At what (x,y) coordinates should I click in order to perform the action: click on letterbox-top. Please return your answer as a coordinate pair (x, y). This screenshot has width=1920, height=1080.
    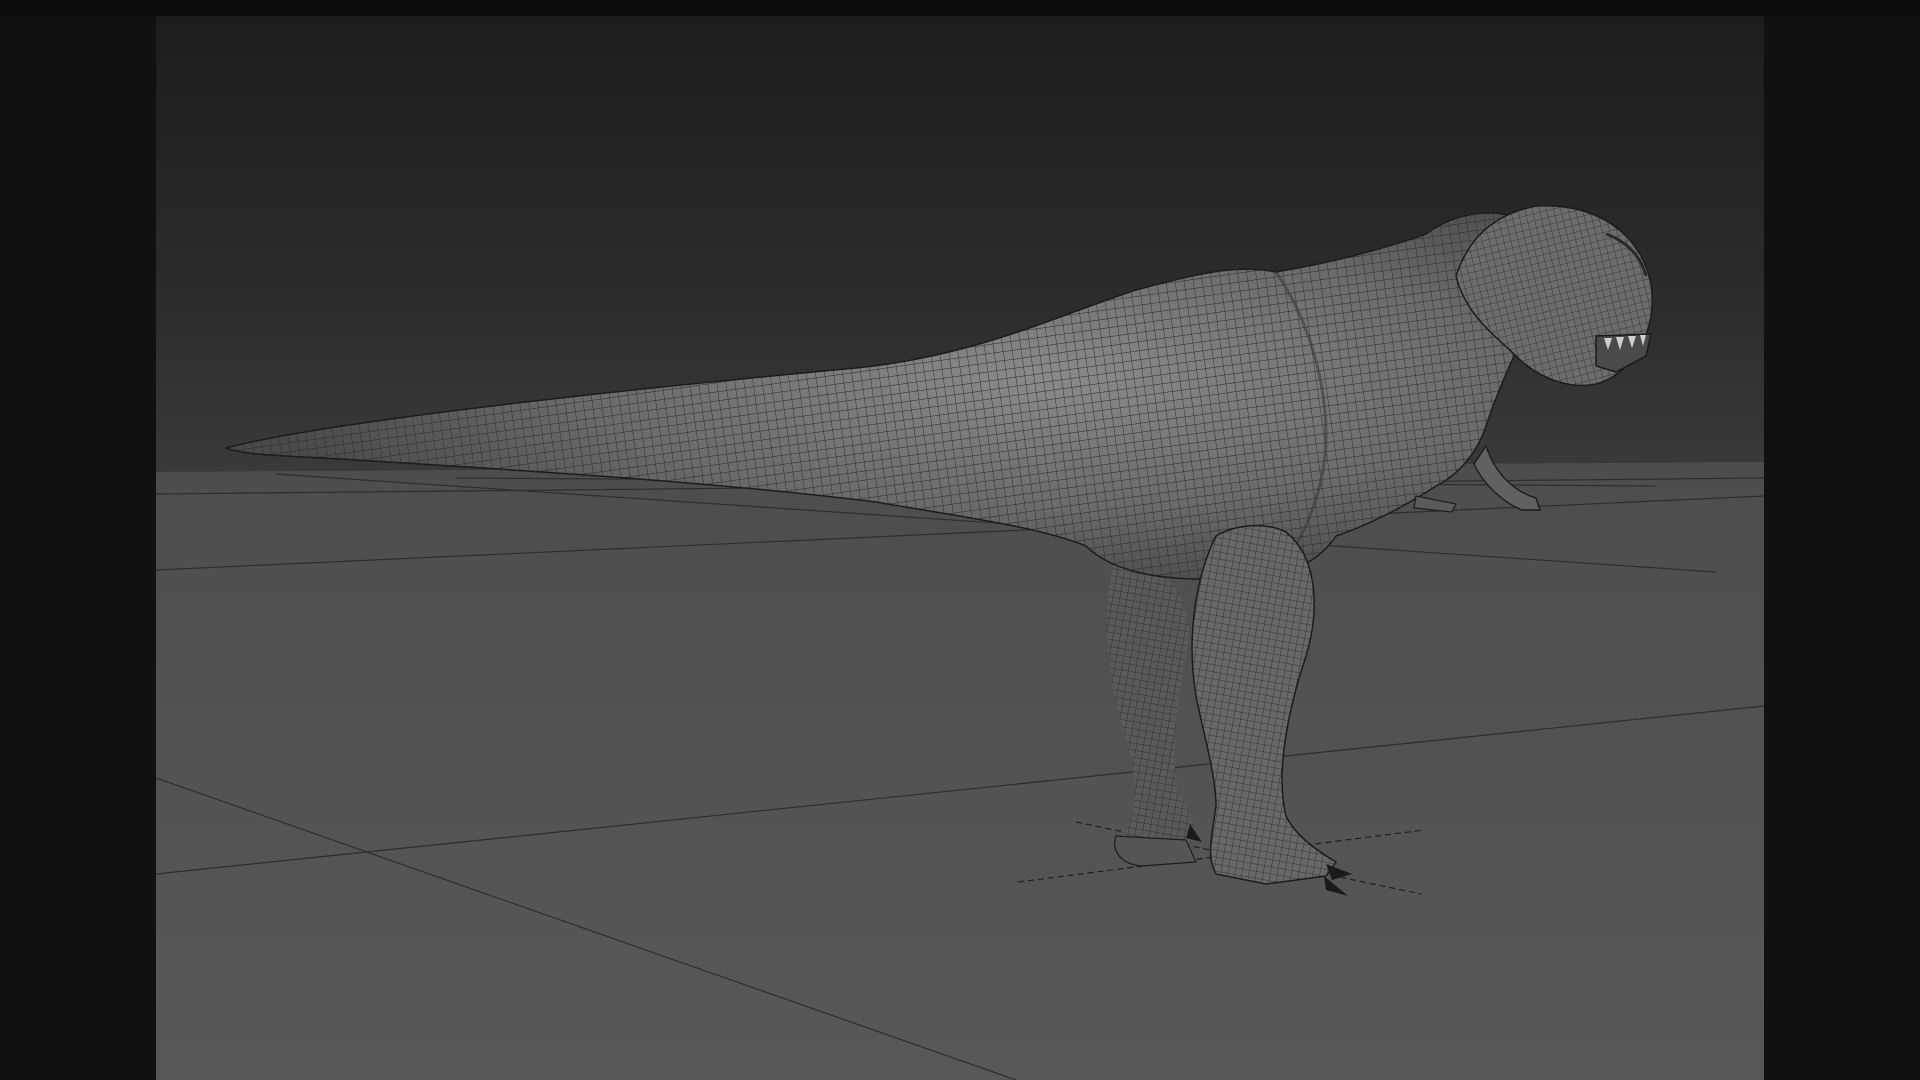
    Looking at the image, I should click on (960, 8).